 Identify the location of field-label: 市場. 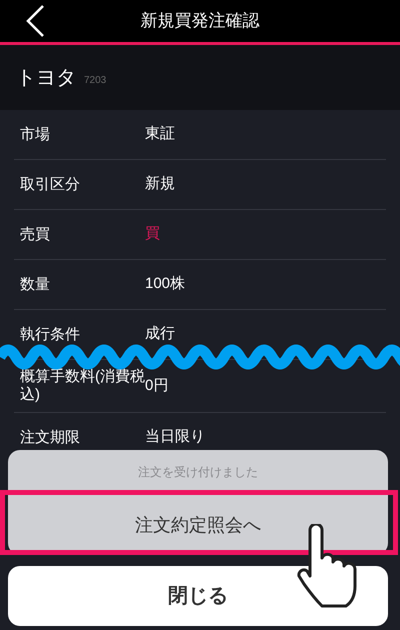
(35, 135).